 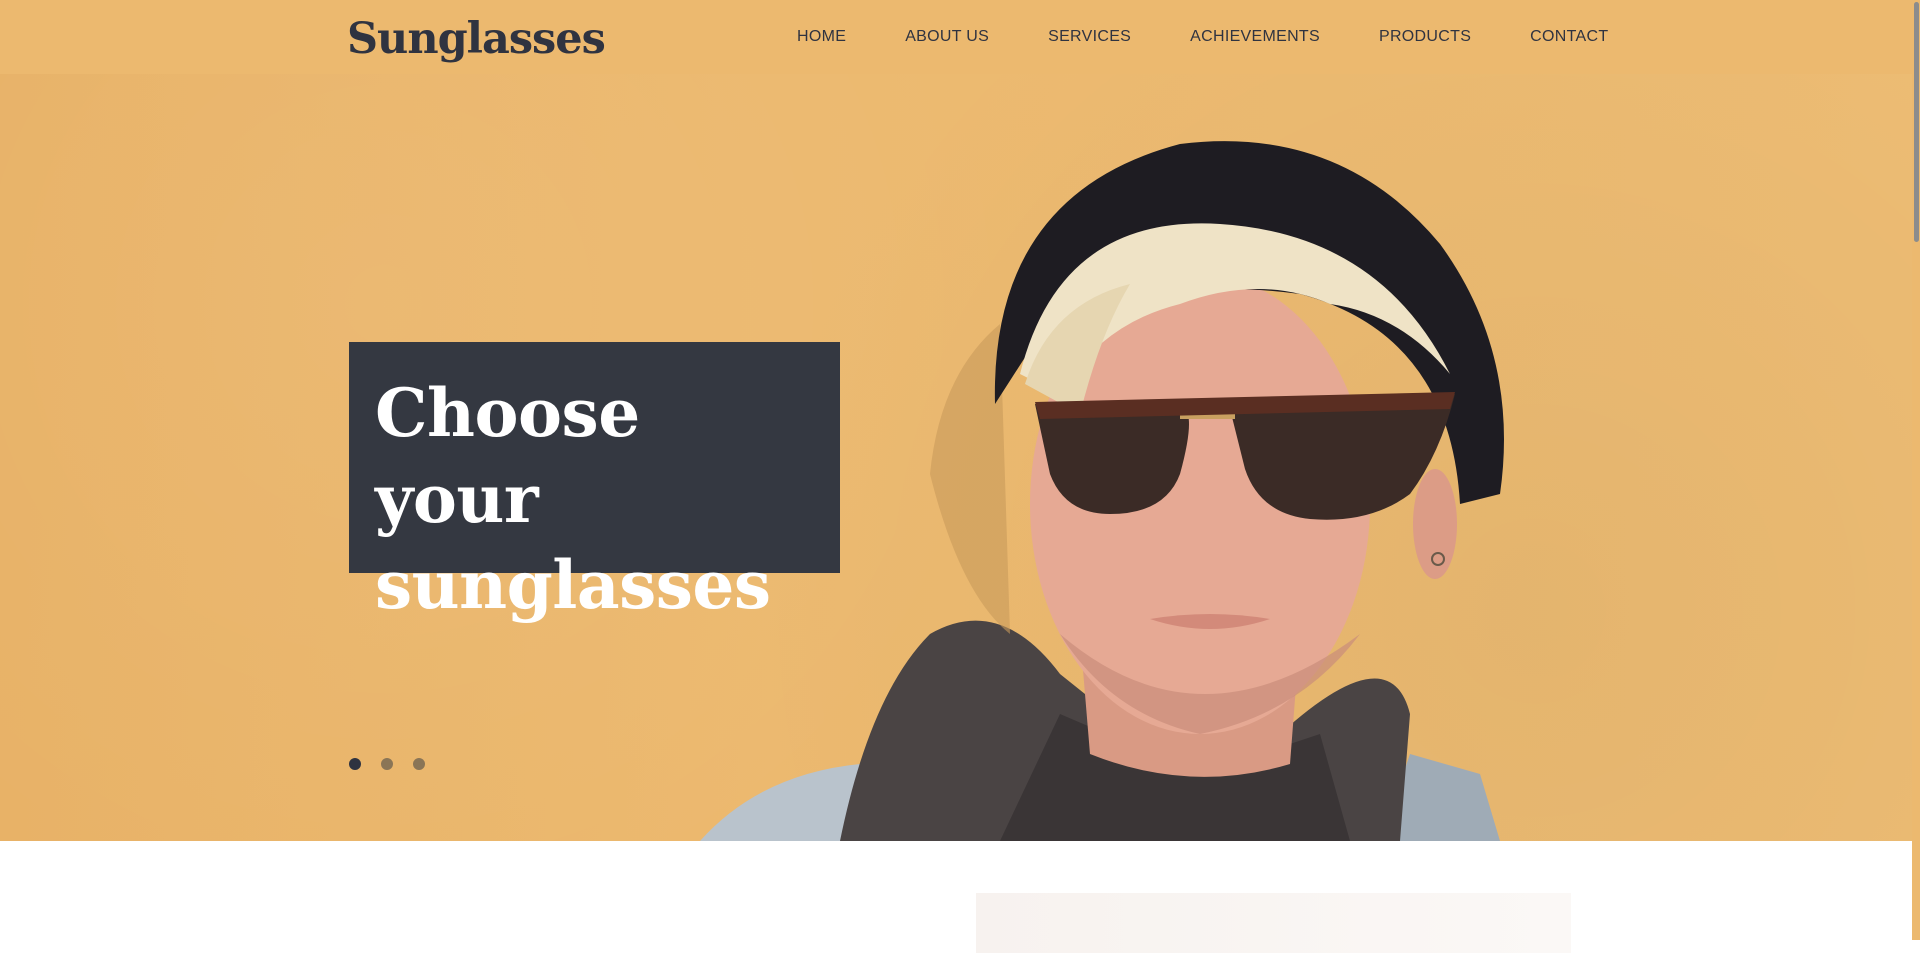 I want to click on slider-pagination, so click(x=397, y=764).